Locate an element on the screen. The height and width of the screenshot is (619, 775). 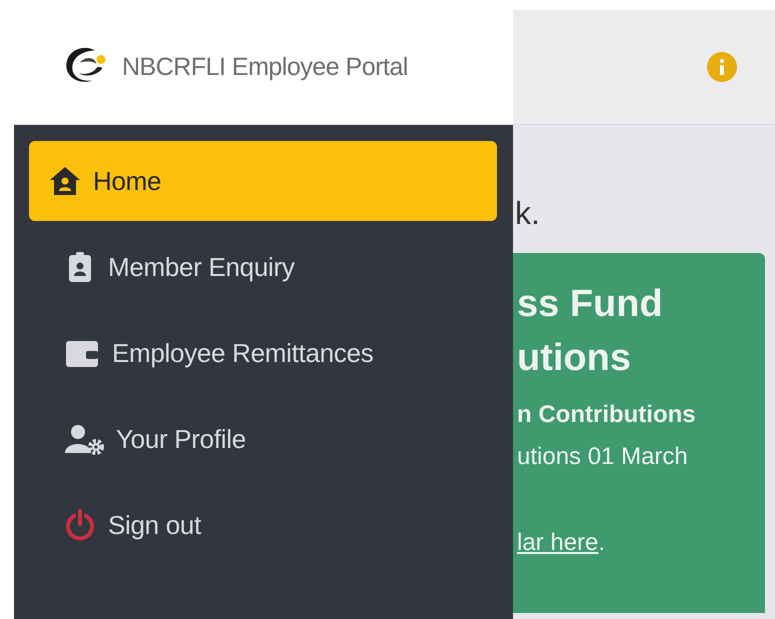
menu-item: Sign out is located at coordinates (263, 525).